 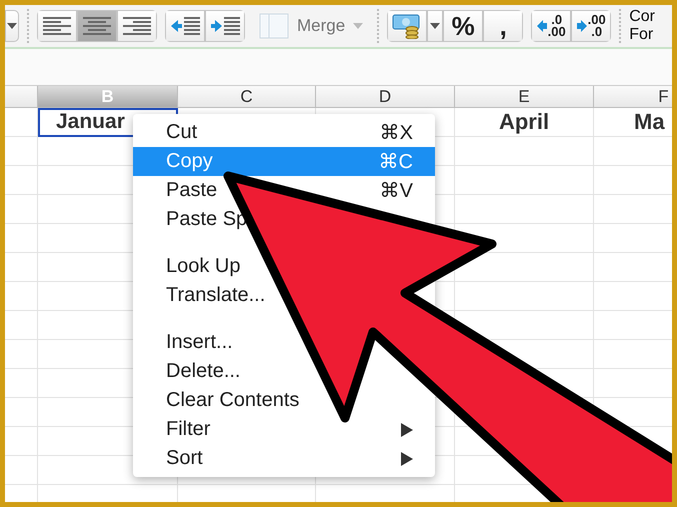 What do you see at coordinates (395, 162) in the screenshot?
I see `shortcut-label: ⌘C` at bounding box center [395, 162].